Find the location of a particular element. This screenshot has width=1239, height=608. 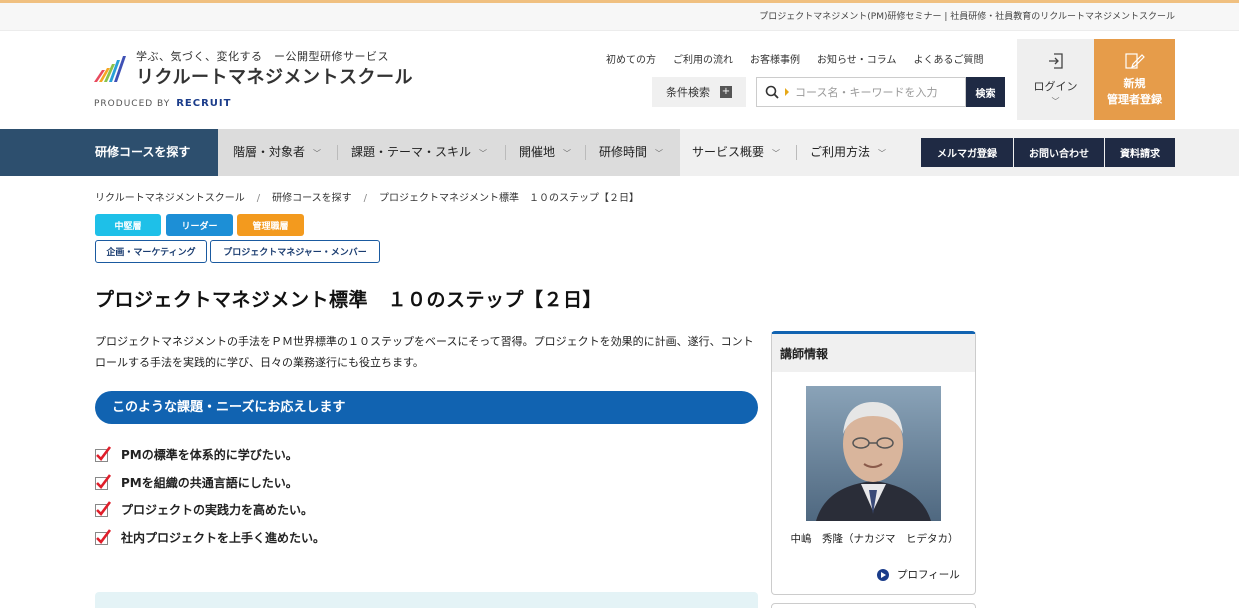

search-input: コース名・キーワードを入力 is located at coordinates (861, 92).